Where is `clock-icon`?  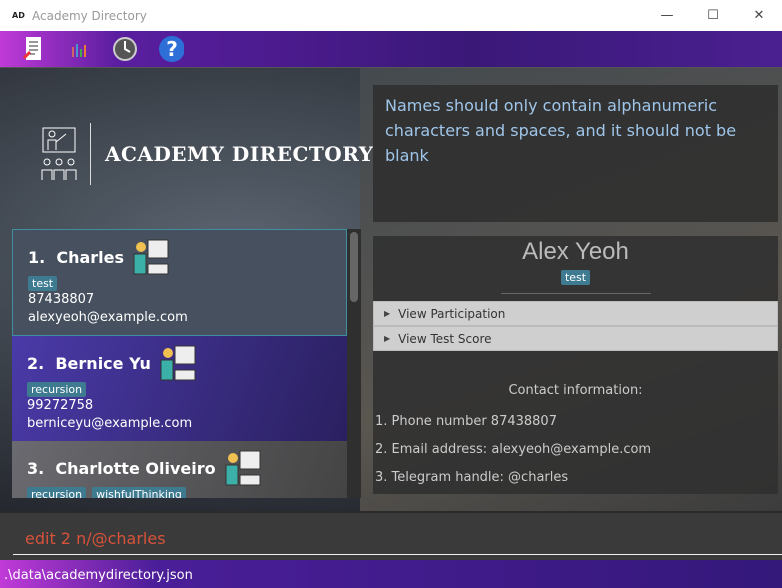
clock-icon is located at coordinates (125, 49).